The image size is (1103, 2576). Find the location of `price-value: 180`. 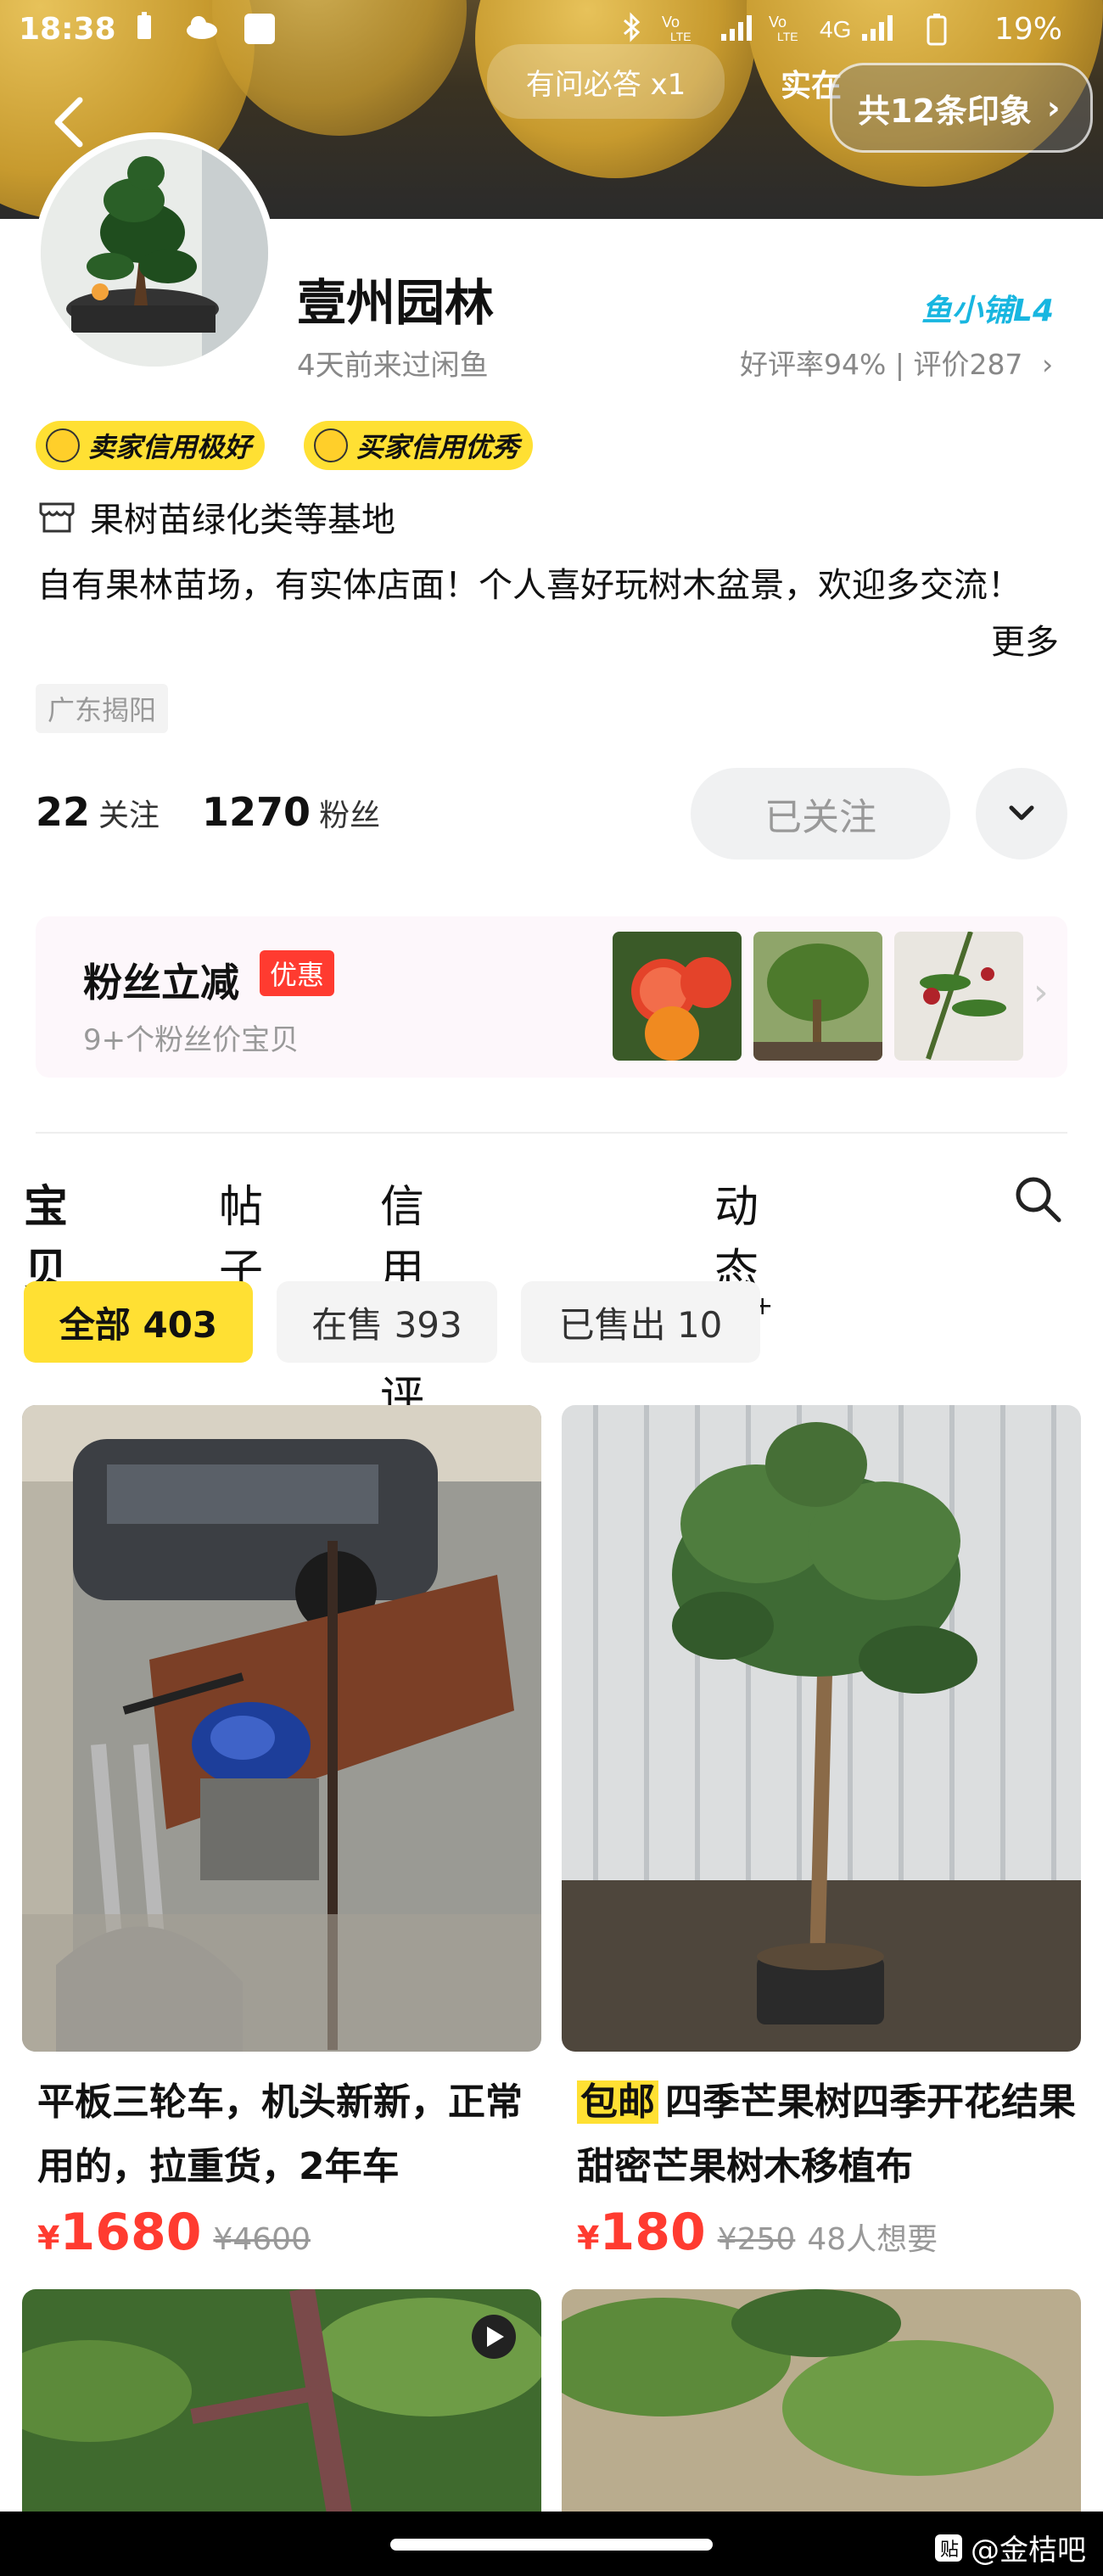

price-value: 180 is located at coordinates (652, 2232).